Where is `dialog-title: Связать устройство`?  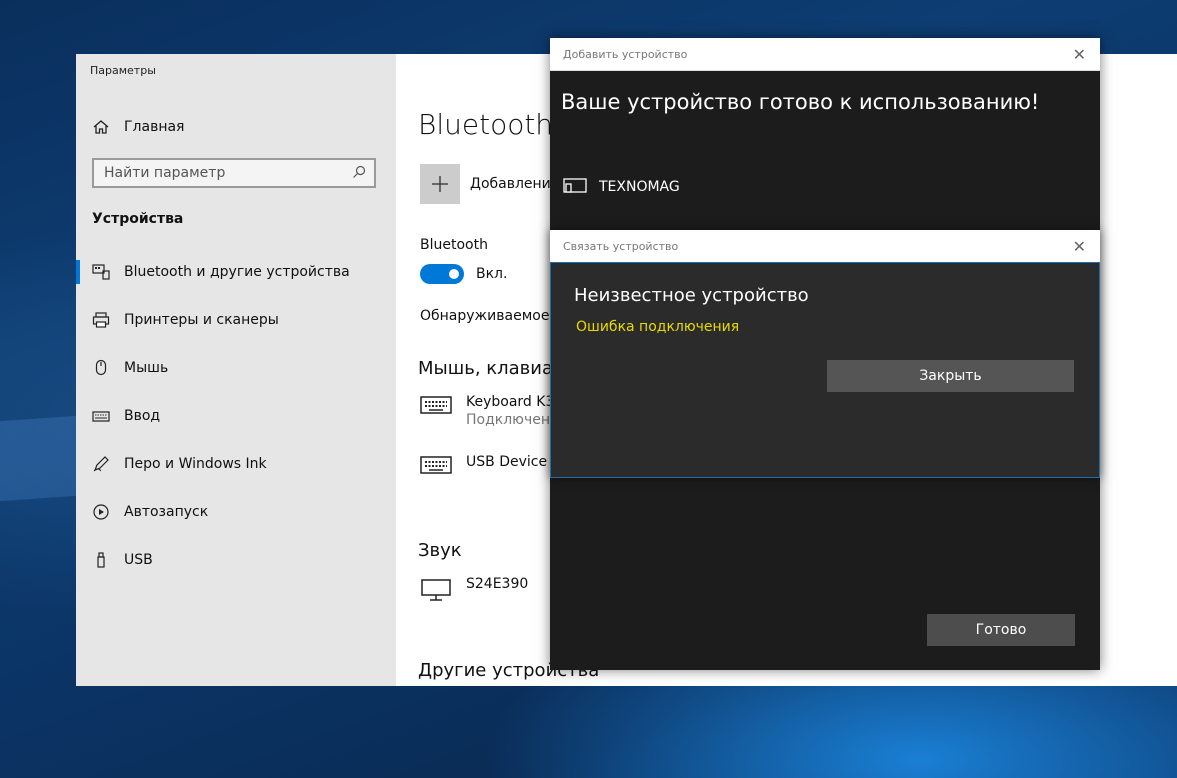
dialog-title: Связать устройство is located at coordinates (621, 246).